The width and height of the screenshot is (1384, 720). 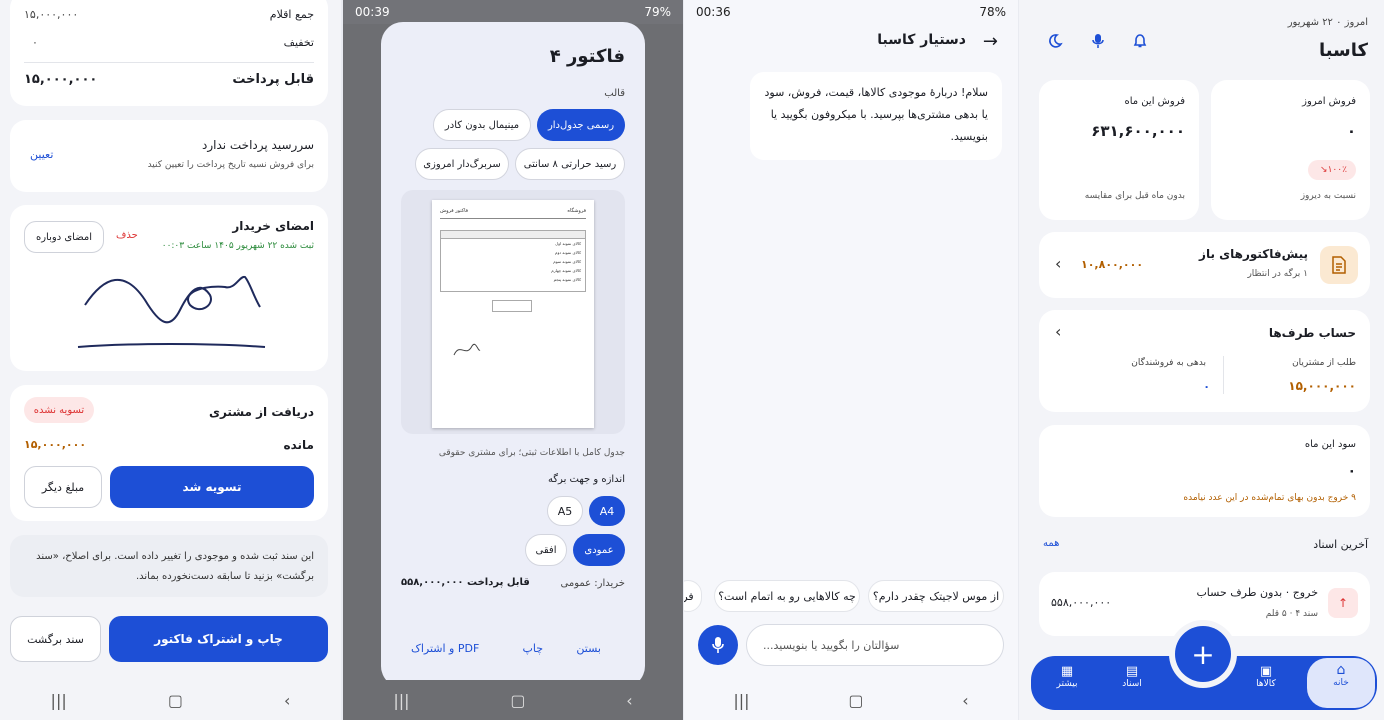 I want to click on other-amount-button: مبلغ دیگر, so click(x=63, y=487).